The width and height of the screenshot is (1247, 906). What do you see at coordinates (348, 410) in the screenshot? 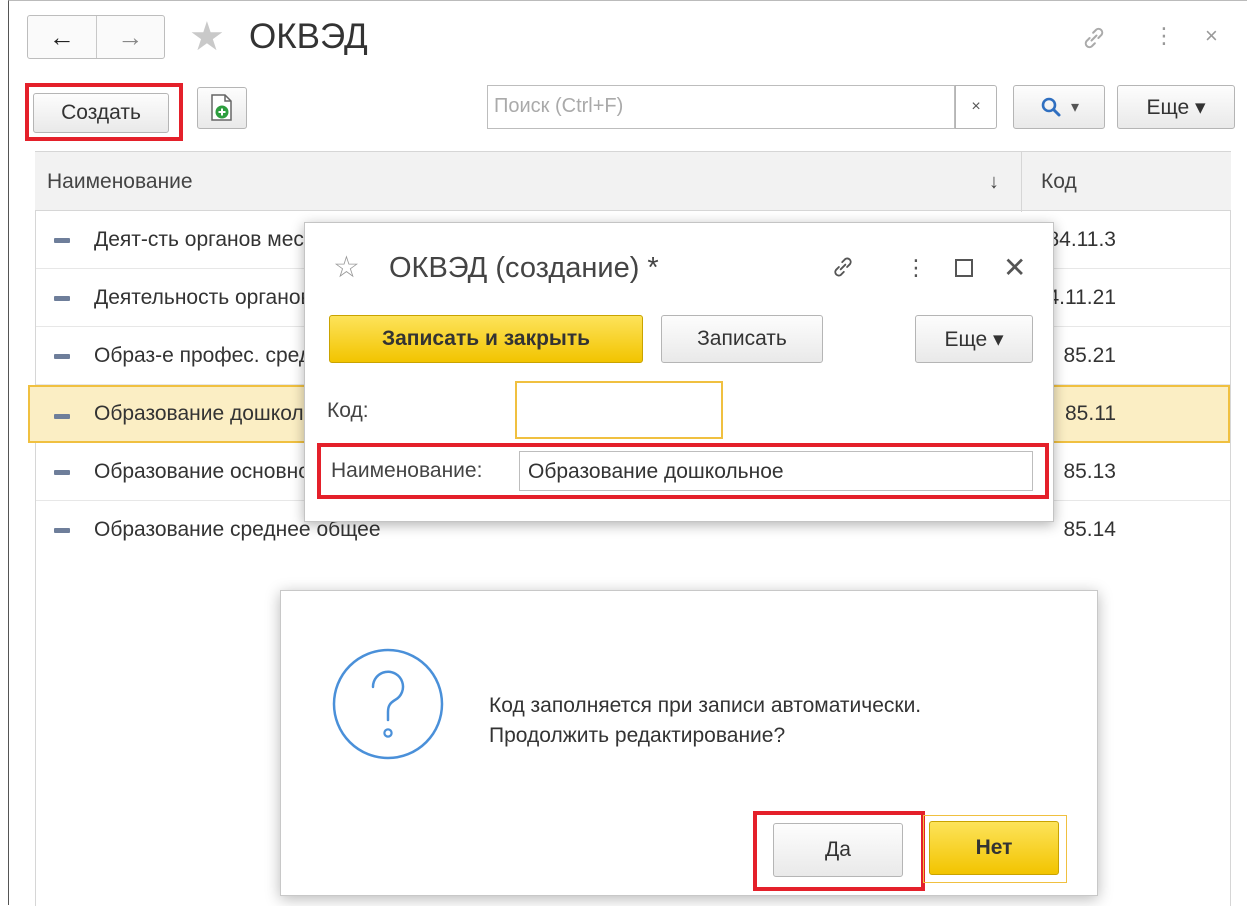
I see `code-label: Код:` at bounding box center [348, 410].